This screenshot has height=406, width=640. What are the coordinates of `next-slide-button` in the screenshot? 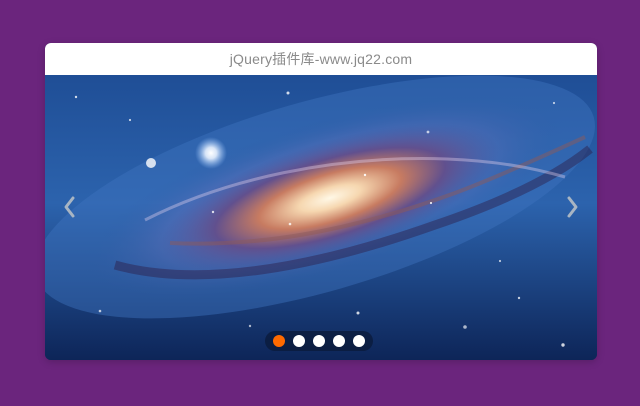 It's located at (572, 207).